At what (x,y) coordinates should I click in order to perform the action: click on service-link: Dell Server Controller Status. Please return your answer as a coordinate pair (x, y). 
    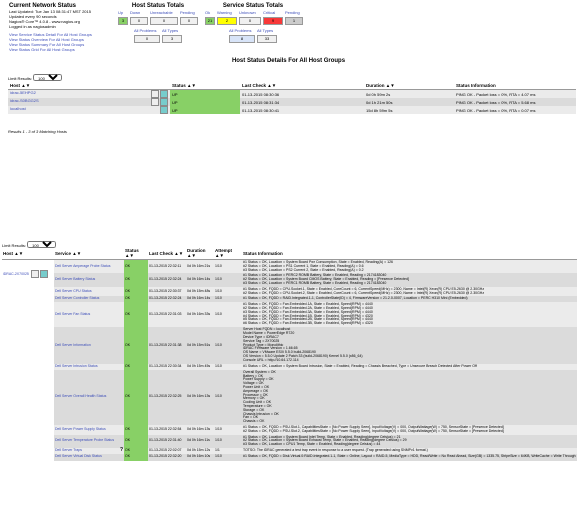
    Looking at the image, I should click on (77, 298).